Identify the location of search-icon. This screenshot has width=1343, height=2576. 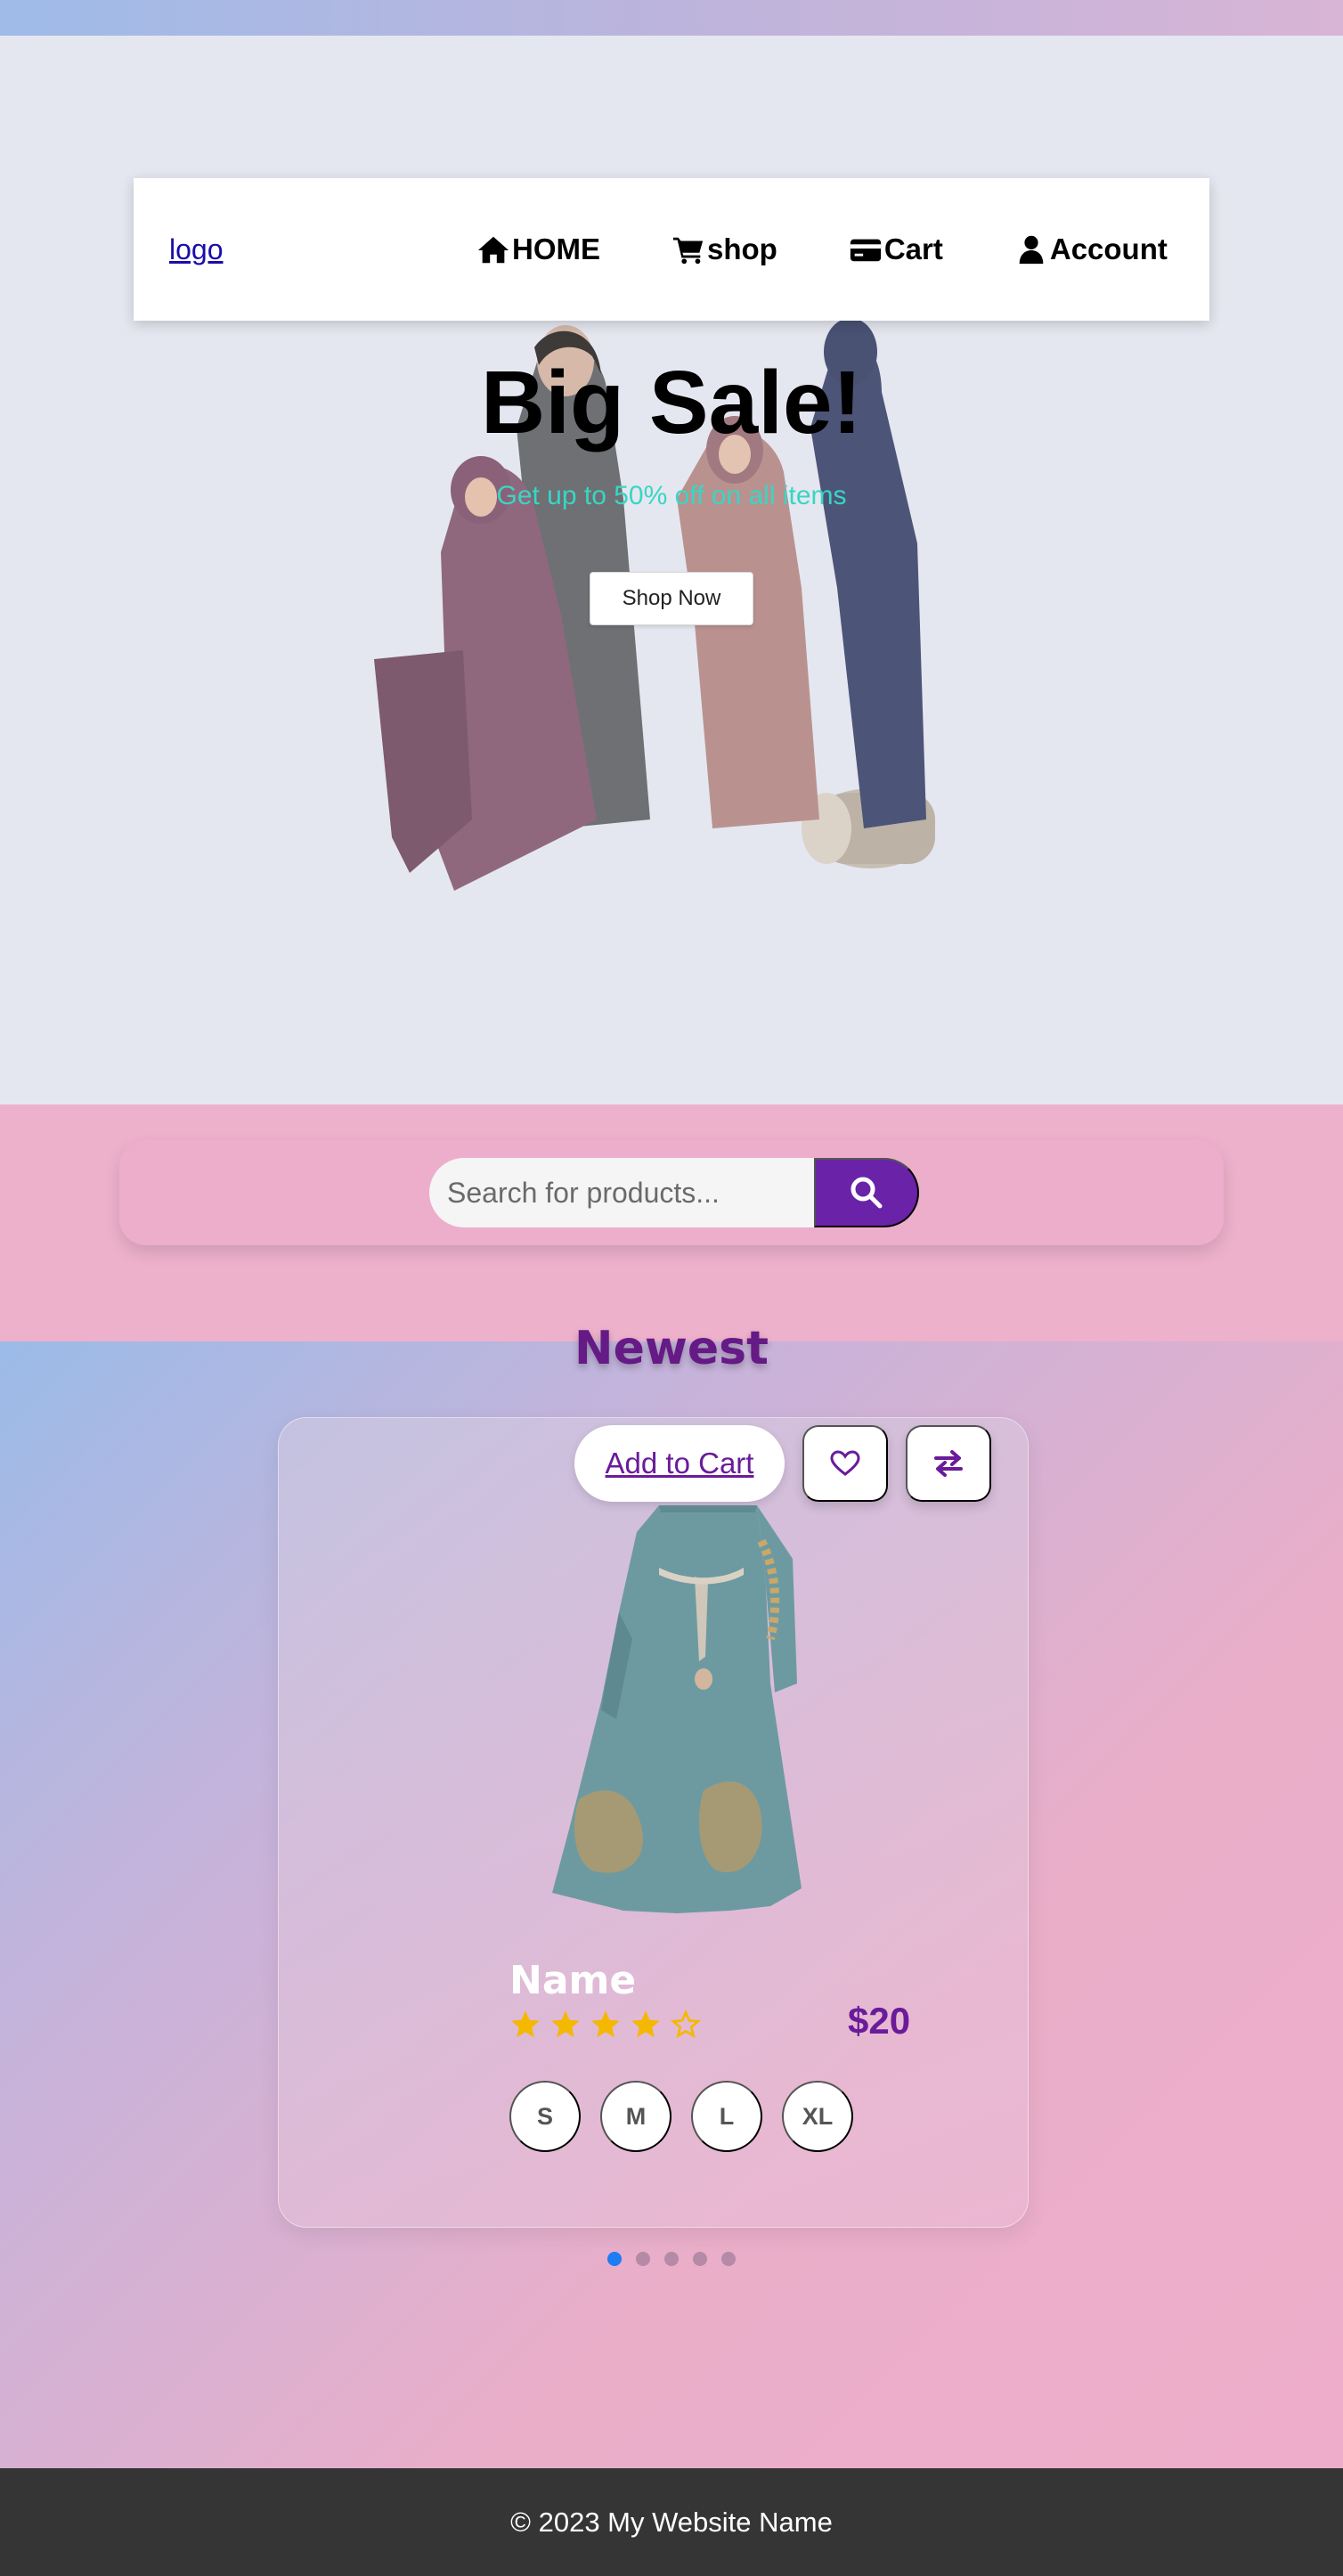
(867, 1193).